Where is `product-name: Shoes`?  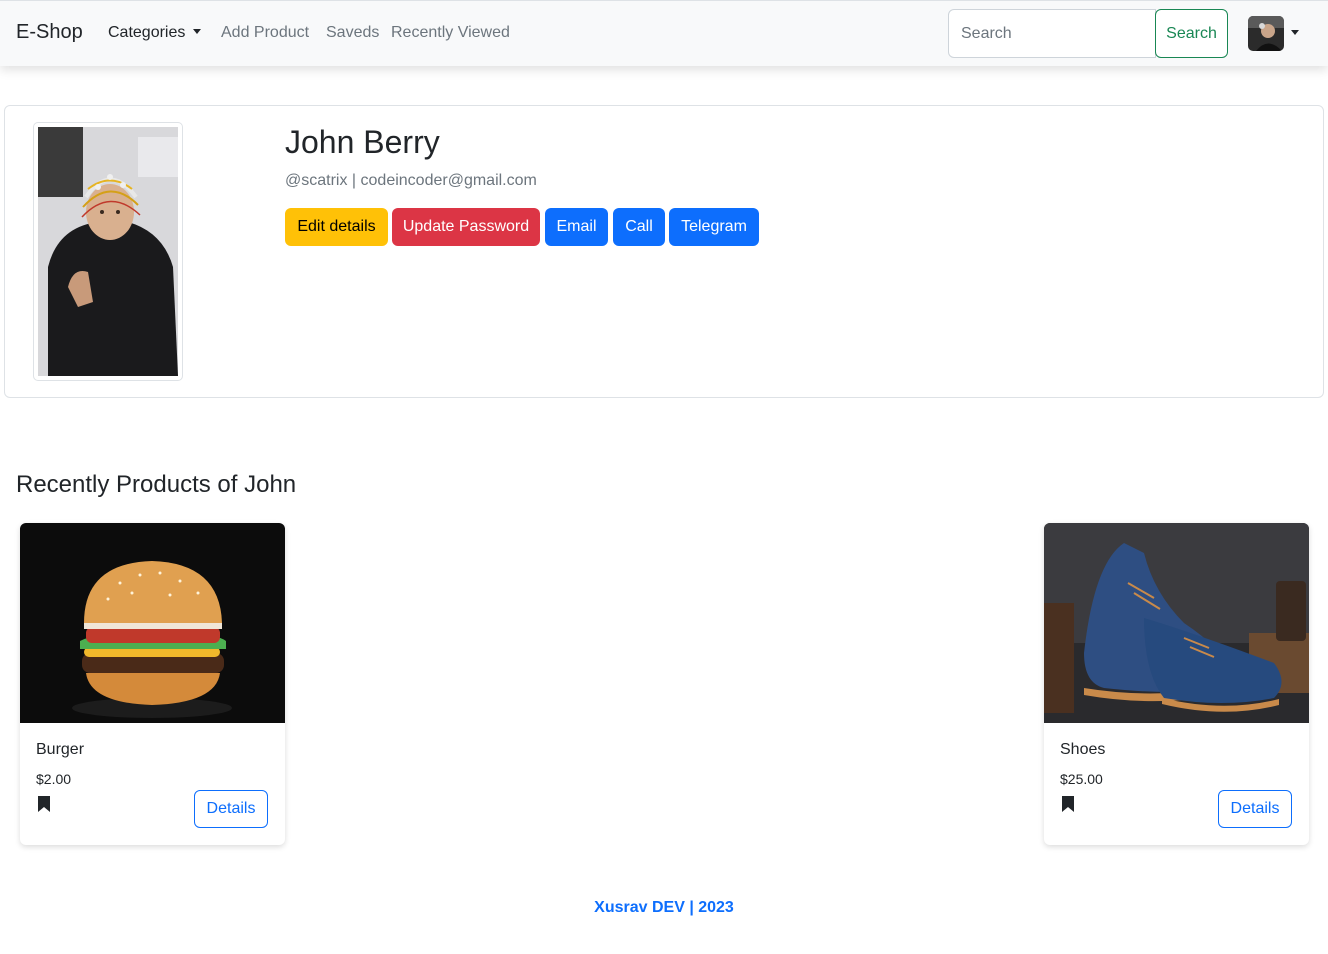
product-name: Shoes is located at coordinates (1083, 749).